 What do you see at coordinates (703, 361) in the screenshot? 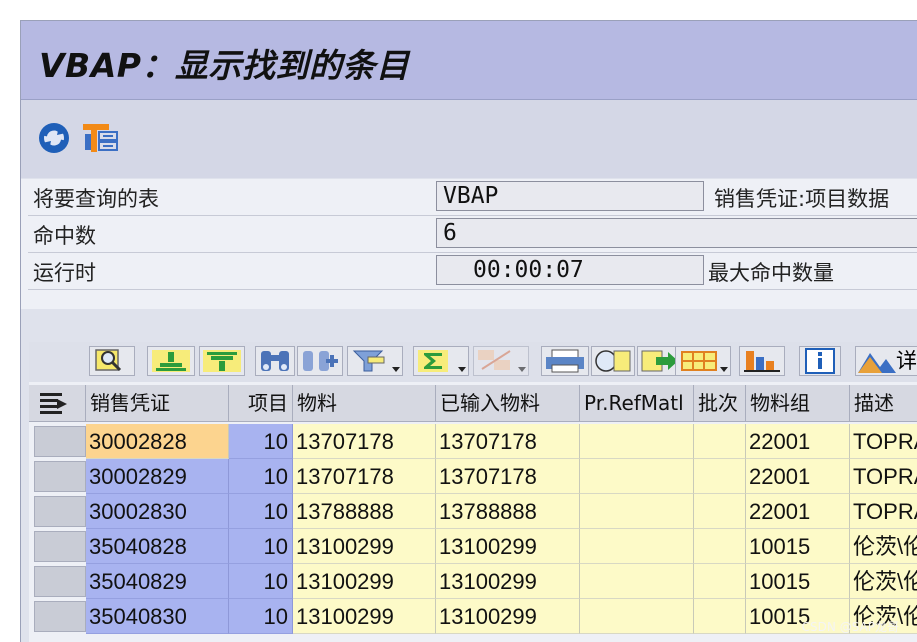
I see `layout-button` at bounding box center [703, 361].